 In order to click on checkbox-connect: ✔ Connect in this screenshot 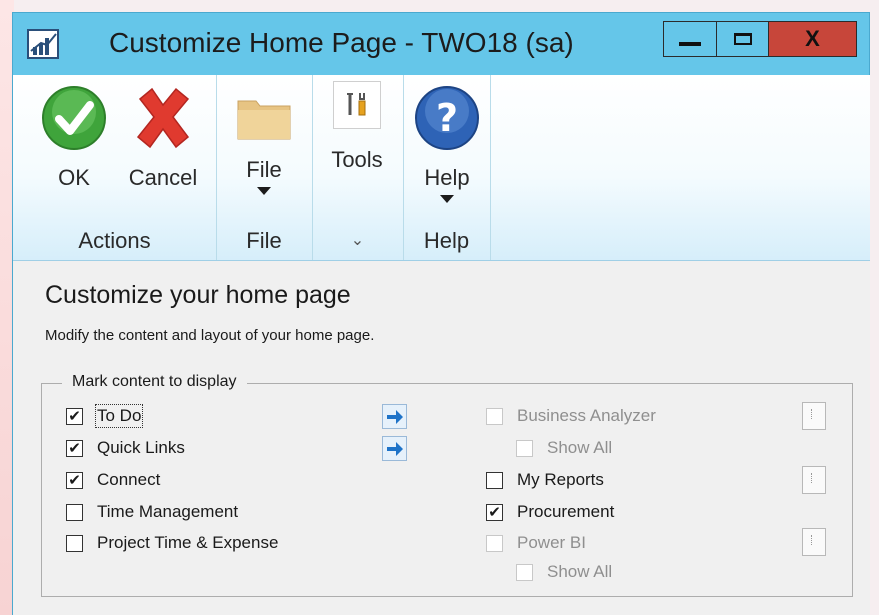, I will do `click(113, 480)`.